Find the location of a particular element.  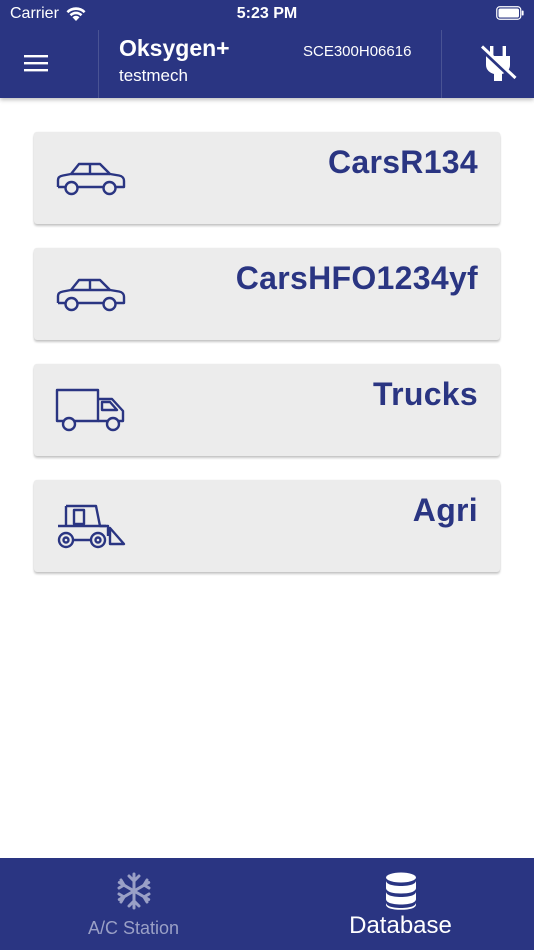

tractor-icon is located at coordinates (91, 526).